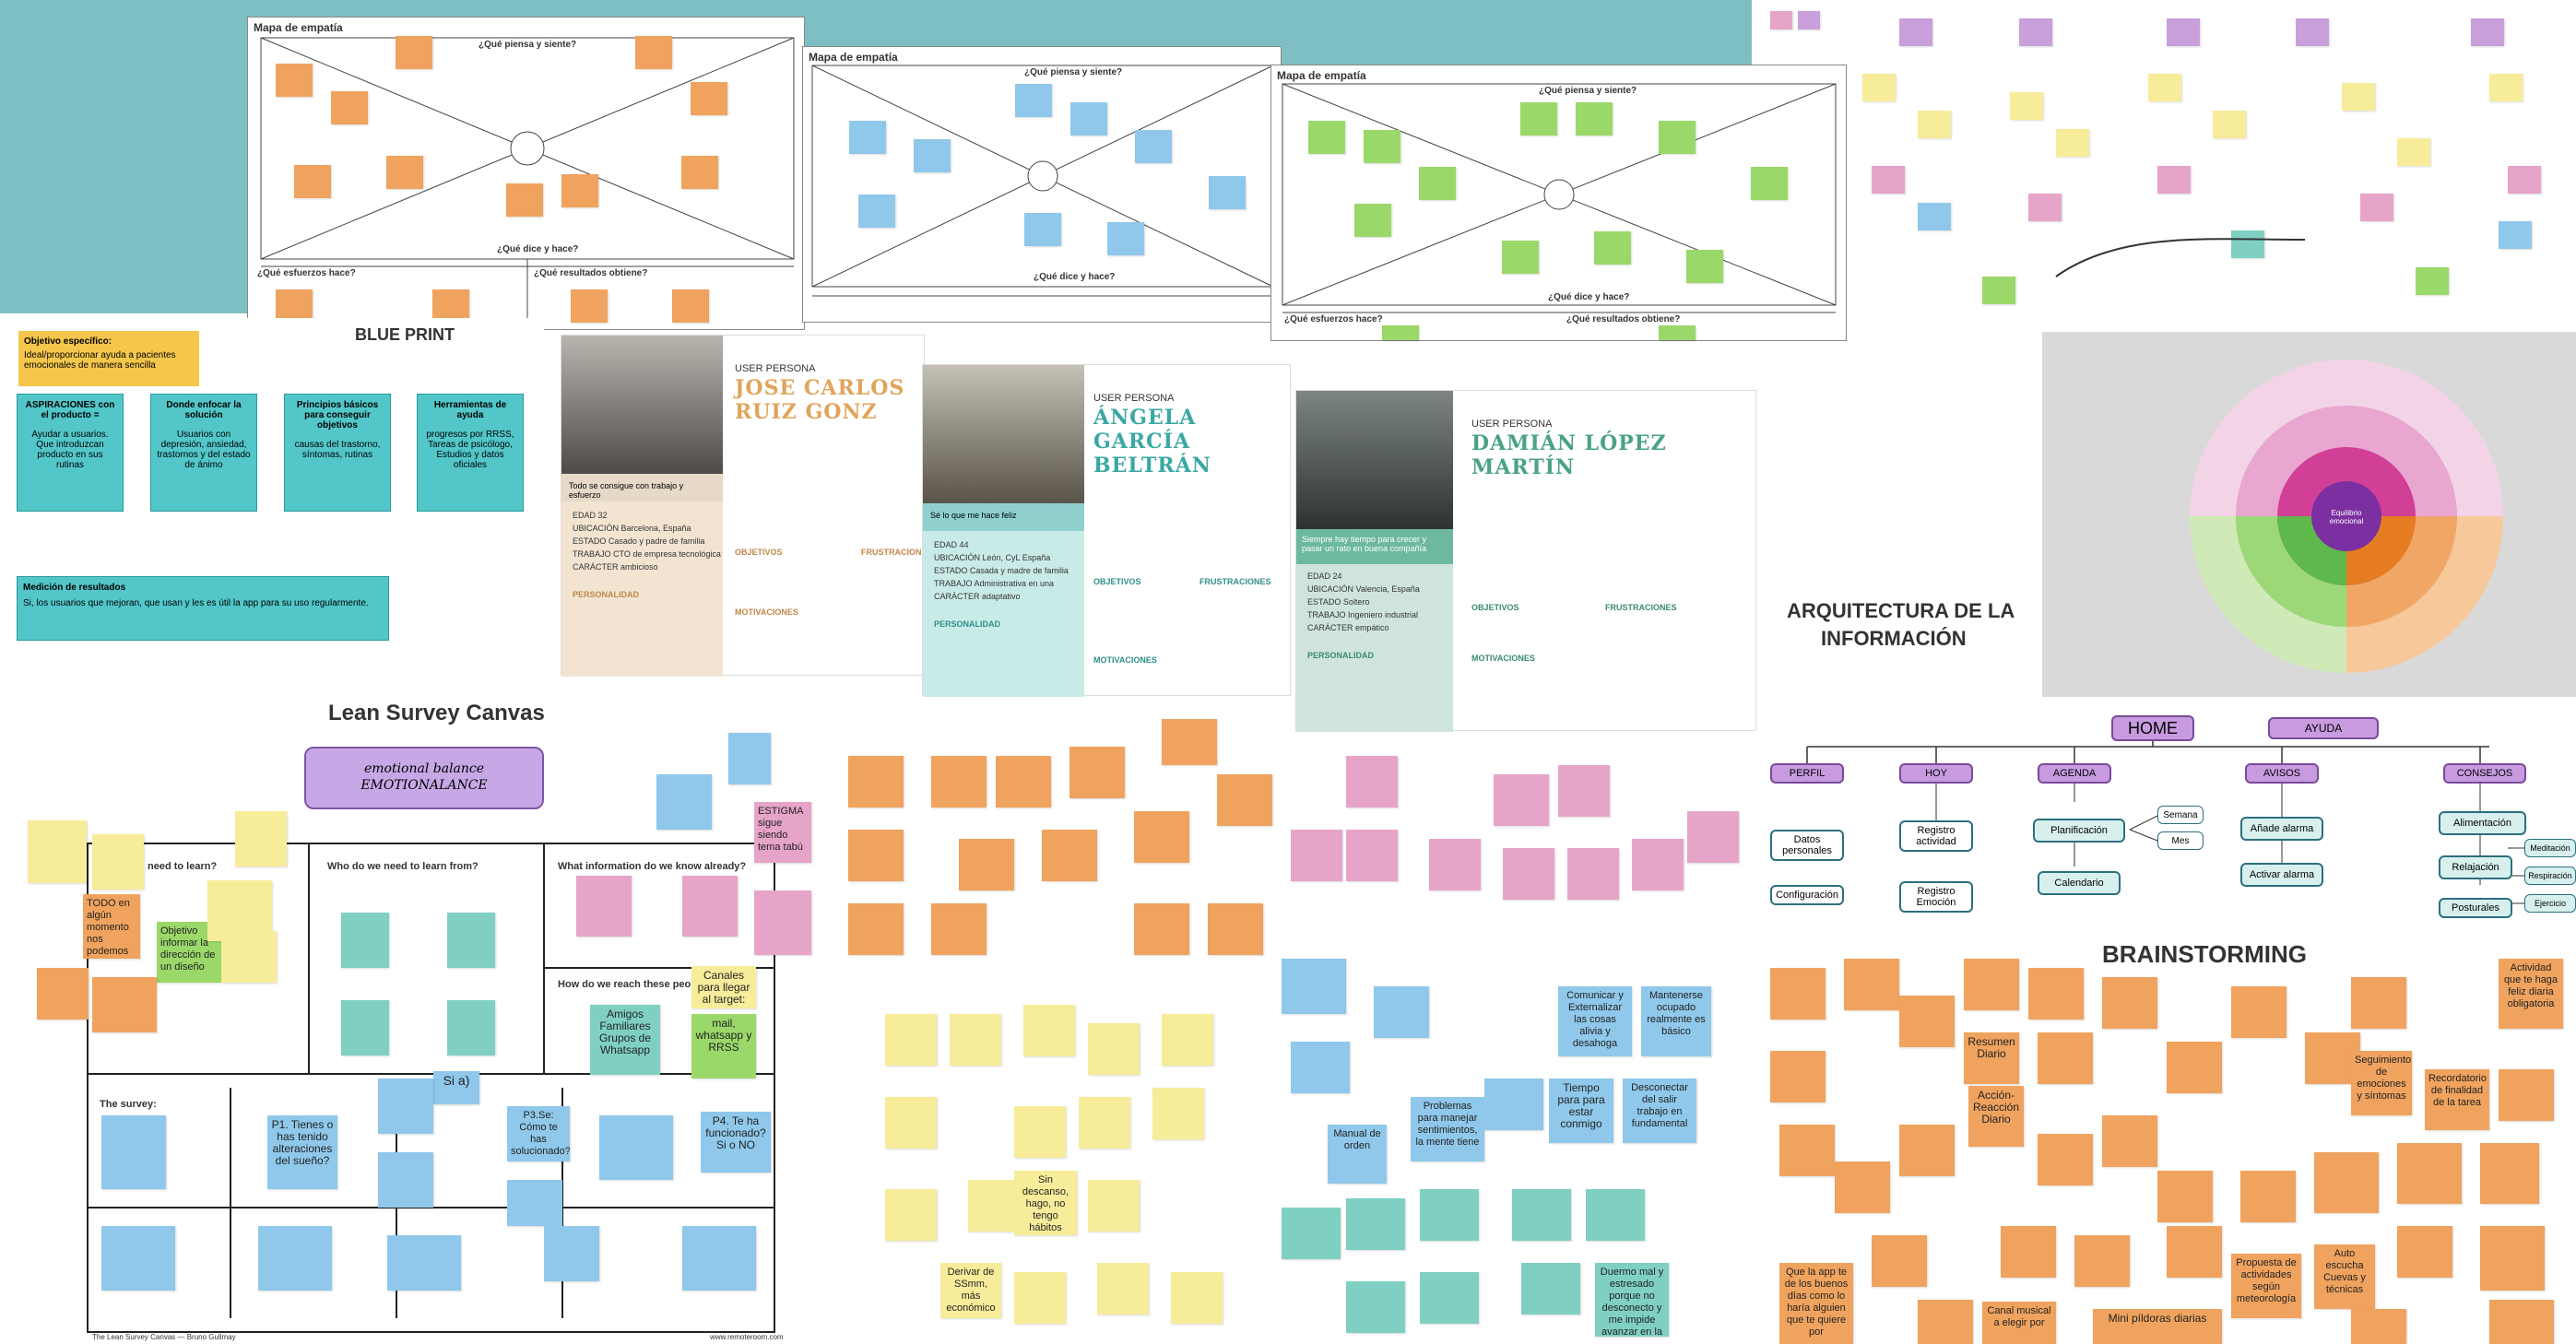 Image resolution: width=2576 pixels, height=1344 pixels. Describe the element at coordinates (2180, 815) in the screenshot. I see `semana-node: Semana` at that location.